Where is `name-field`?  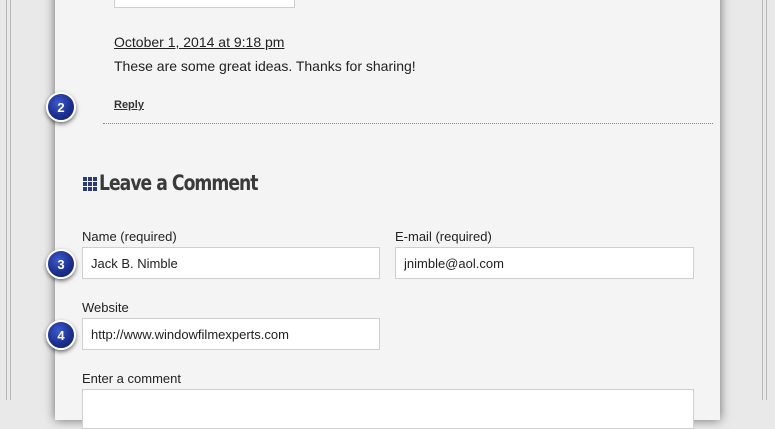
name-field is located at coordinates (231, 263).